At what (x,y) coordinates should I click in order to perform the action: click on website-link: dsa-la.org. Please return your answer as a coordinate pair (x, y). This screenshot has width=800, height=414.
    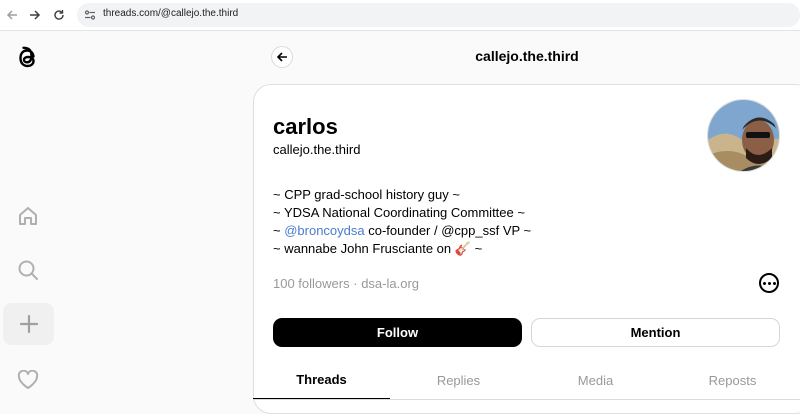
    Looking at the image, I should click on (390, 283).